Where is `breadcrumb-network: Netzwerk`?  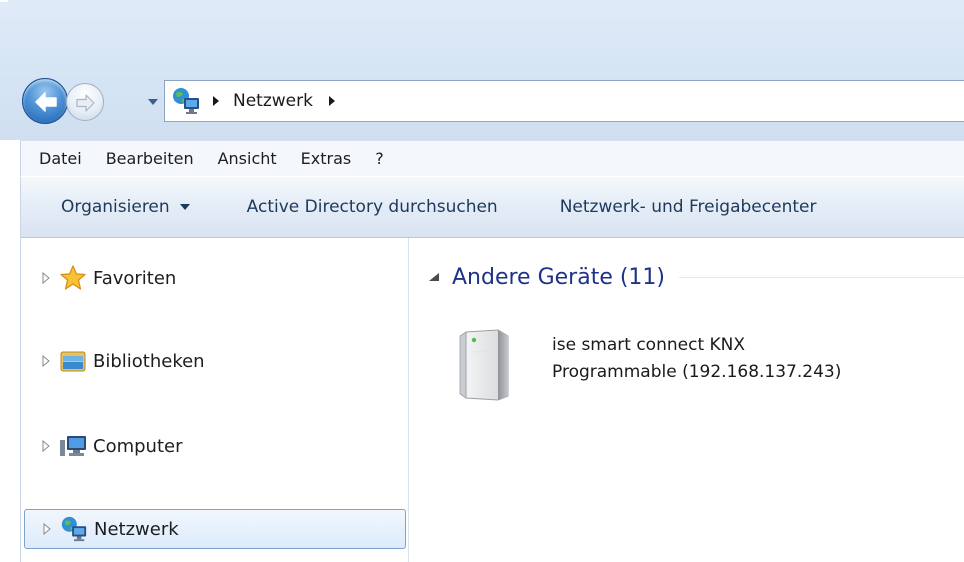
breadcrumb-network: Netzwerk is located at coordinates (273, 101).